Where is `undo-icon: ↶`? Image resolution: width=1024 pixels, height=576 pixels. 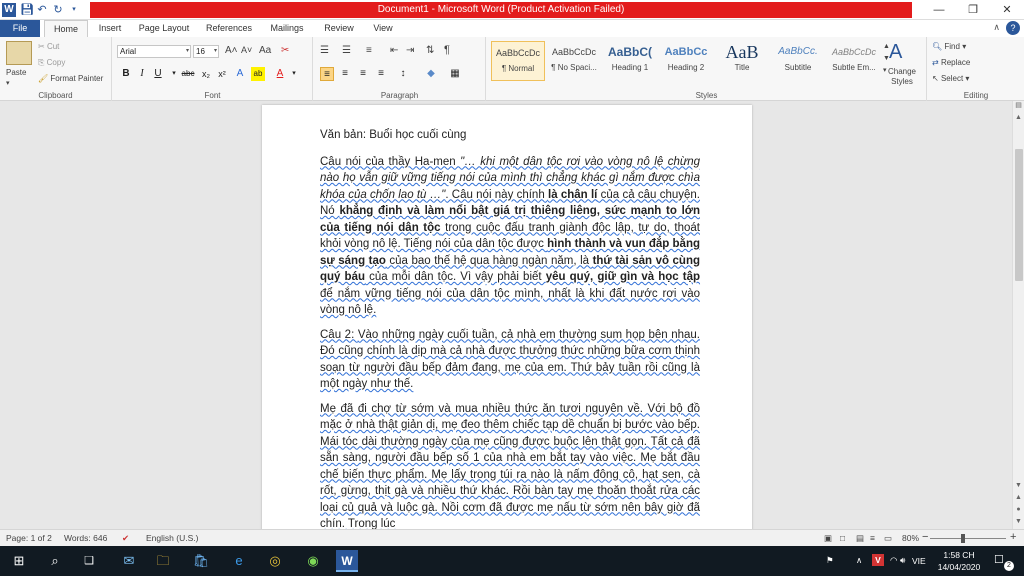
undo-icon: ↶ is located at coordinates (42, 10).